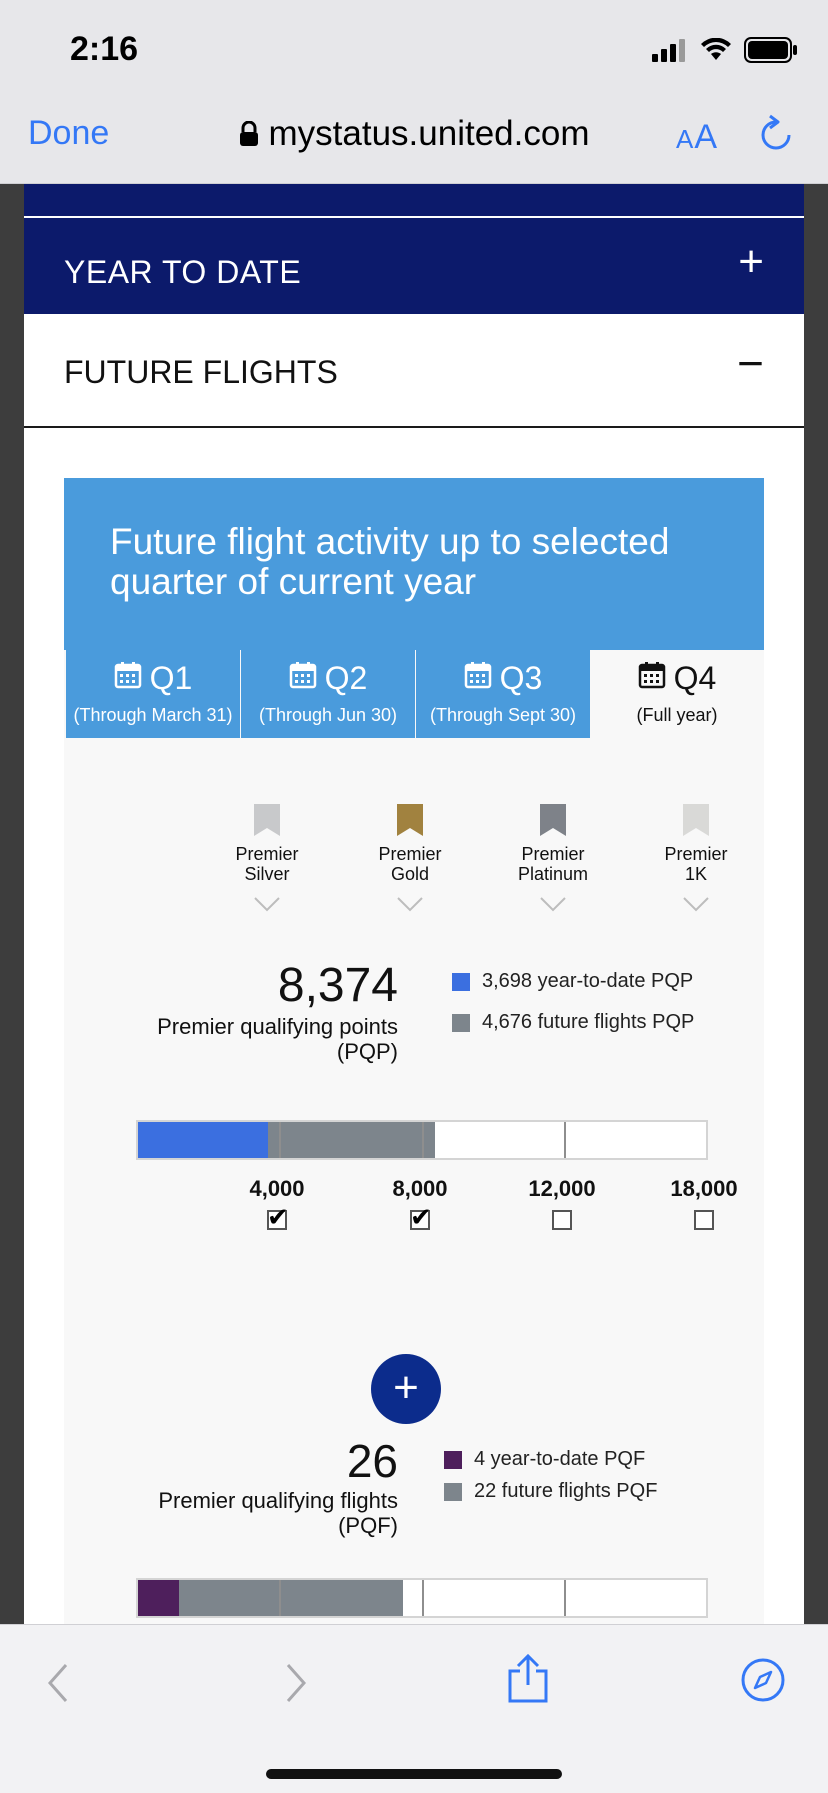 Image resolution: width=828 pixels, height=1793 pixels. I want to click on accordion-label: FUTURE FLIGHTS, so click(201, 372).